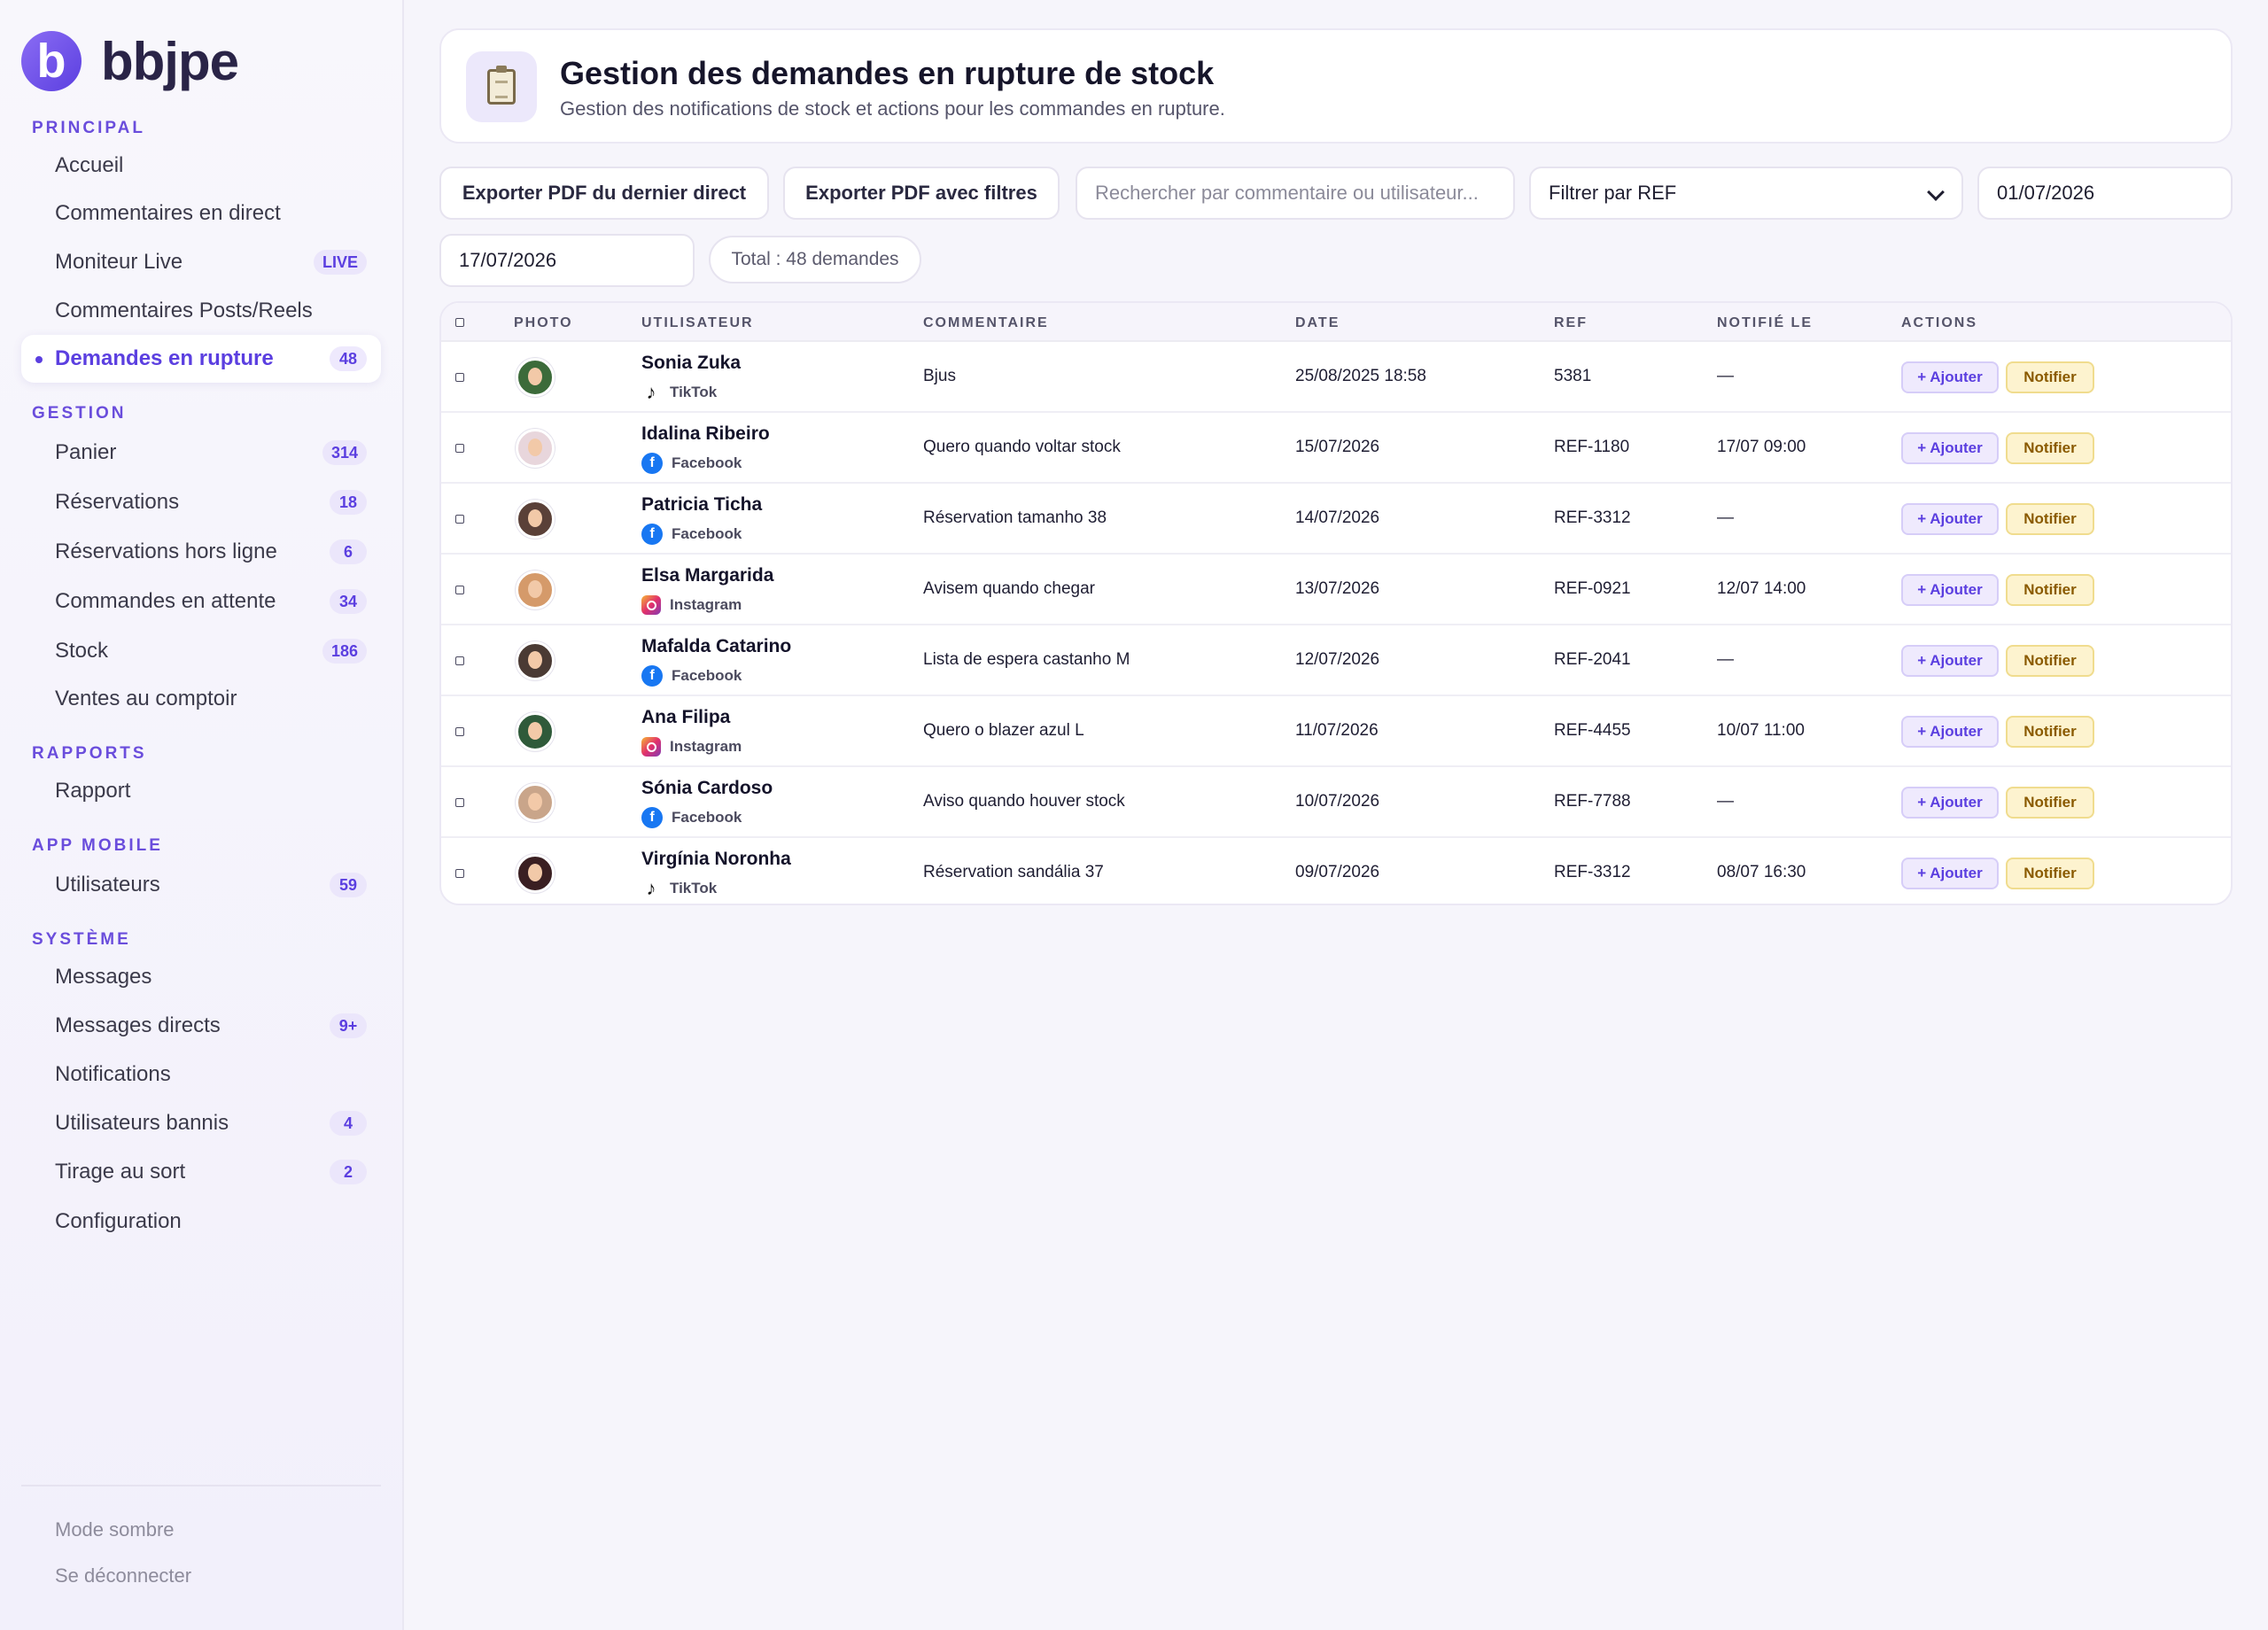 Image resolution: width=2268 pixels, height=1630 pixels. I want to click on live-badge: LIVE, so click(340, 262).